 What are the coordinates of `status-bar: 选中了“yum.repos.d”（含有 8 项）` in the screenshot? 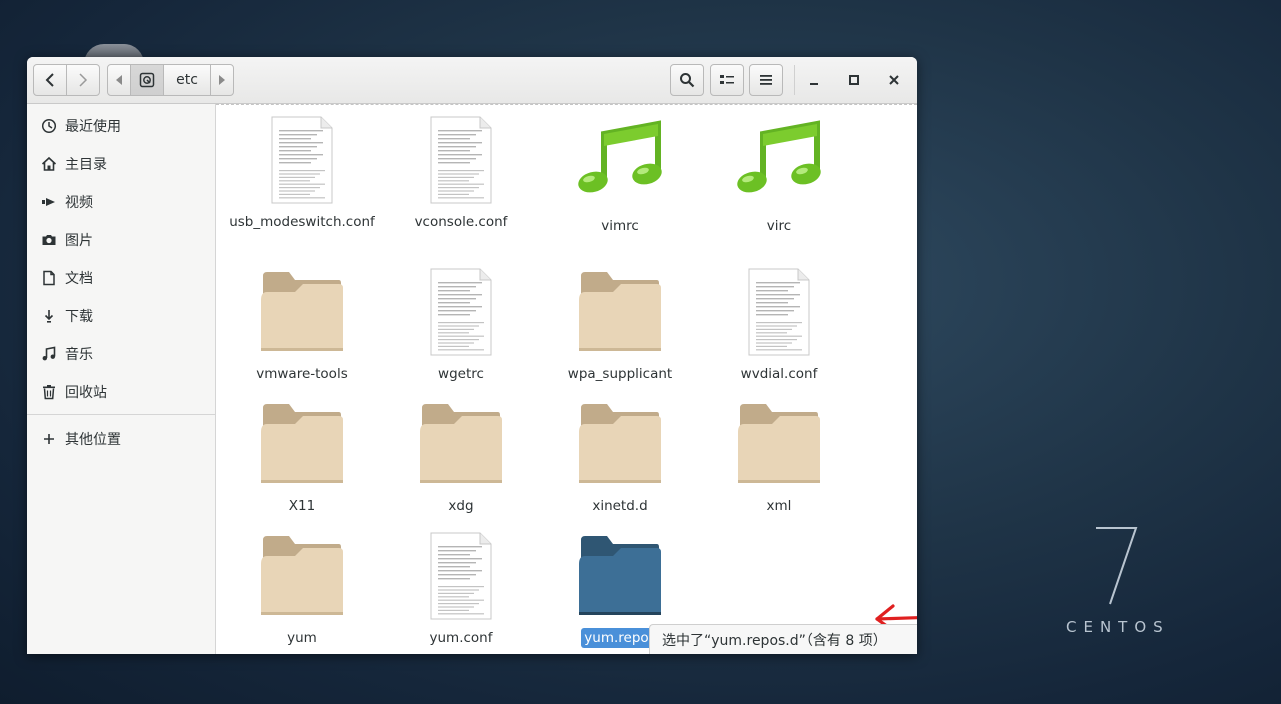 It's located at (783, 639).